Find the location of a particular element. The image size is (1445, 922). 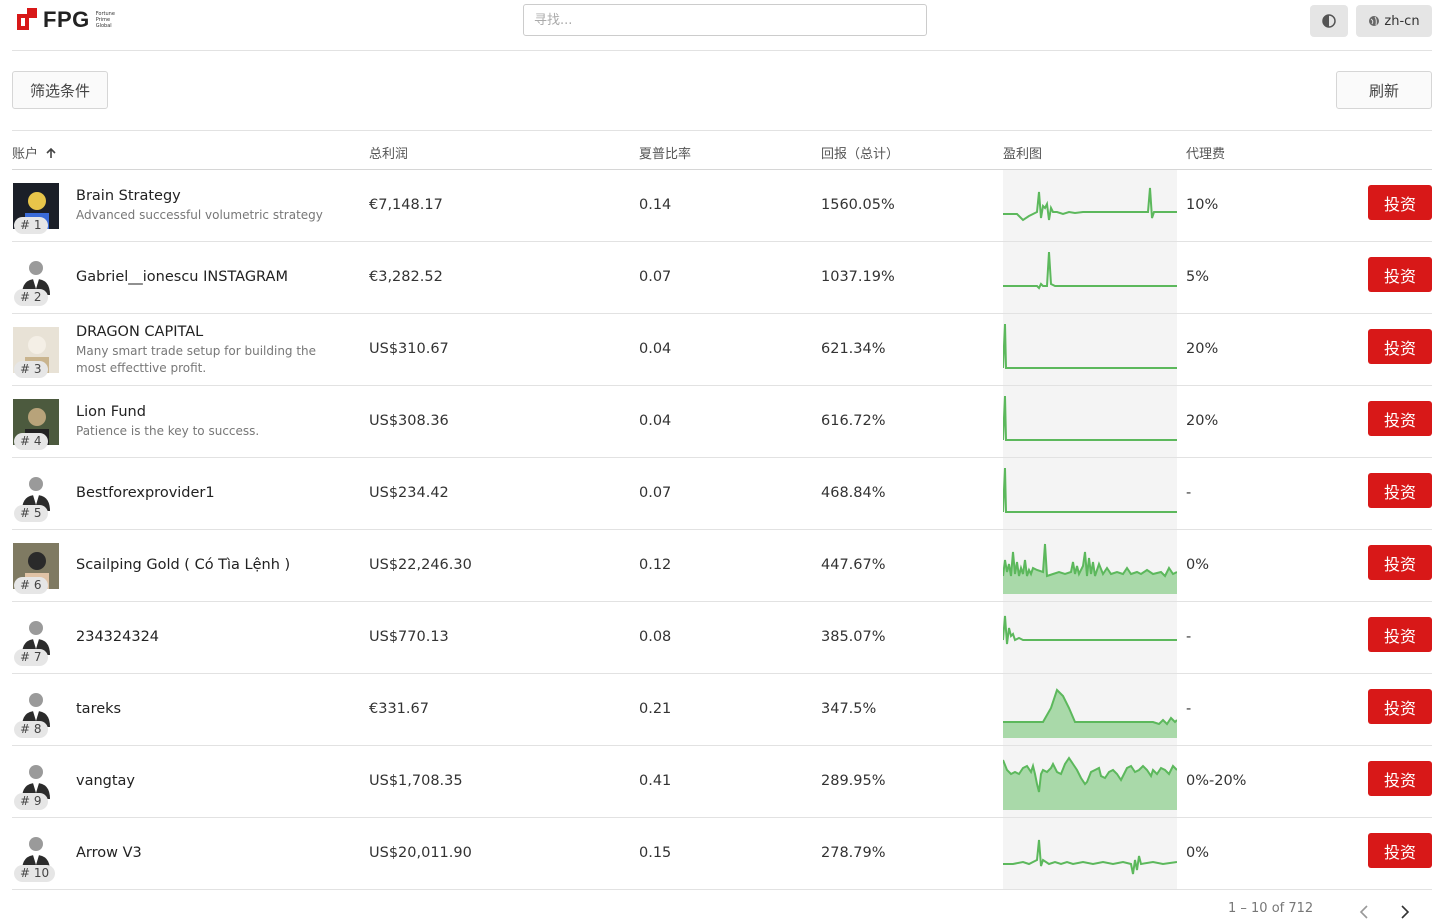

column-header-fee: 代理费 is located at coordinates (1205, 152).